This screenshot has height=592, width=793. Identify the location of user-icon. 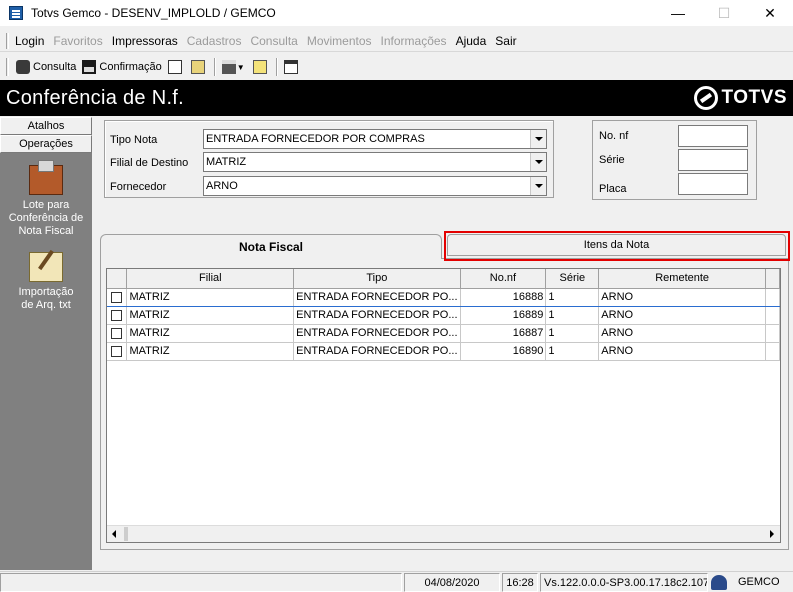
(719, 582).